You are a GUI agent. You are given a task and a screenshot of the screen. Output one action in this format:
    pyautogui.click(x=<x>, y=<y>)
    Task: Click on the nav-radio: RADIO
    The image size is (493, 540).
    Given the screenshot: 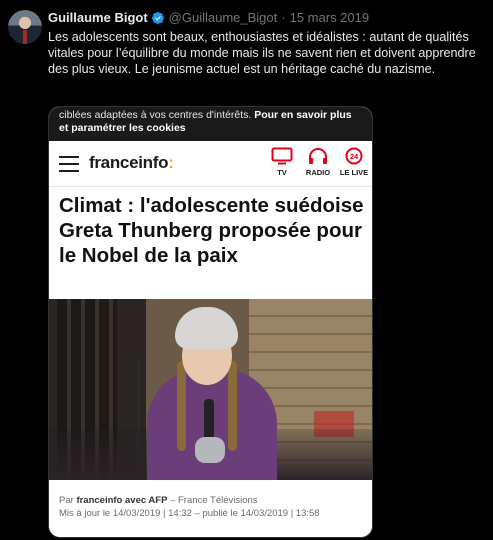 What is the action you would take?
    pyautogui.click(x=318, y=162)
    